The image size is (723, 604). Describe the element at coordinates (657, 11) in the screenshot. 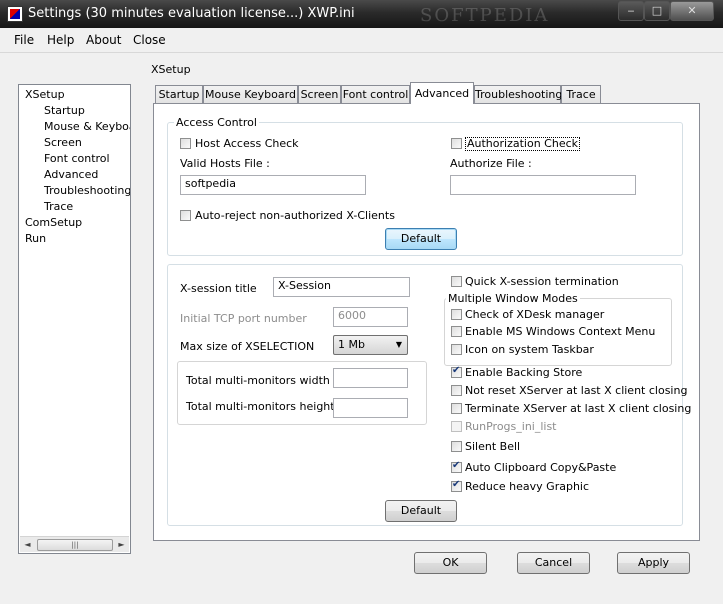

I see `maximize-button: □` at that location.